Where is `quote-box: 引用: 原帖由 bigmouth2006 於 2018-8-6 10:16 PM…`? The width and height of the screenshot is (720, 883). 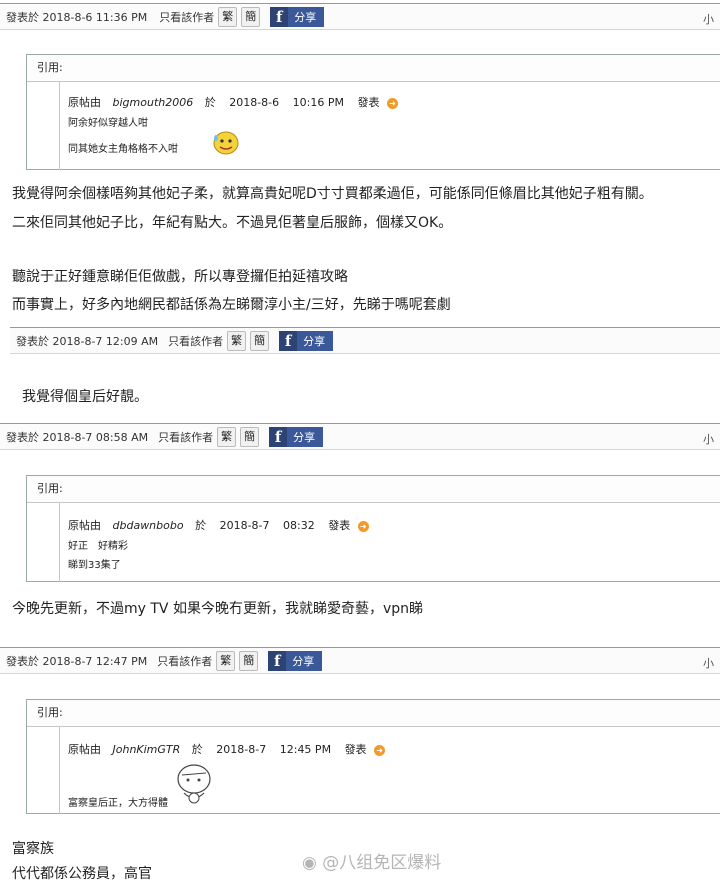 quote-box: 引用: 原帖由 bigmouth2006 於 2018-8-6 10:16 PM… is located at coordinates (373, 112).